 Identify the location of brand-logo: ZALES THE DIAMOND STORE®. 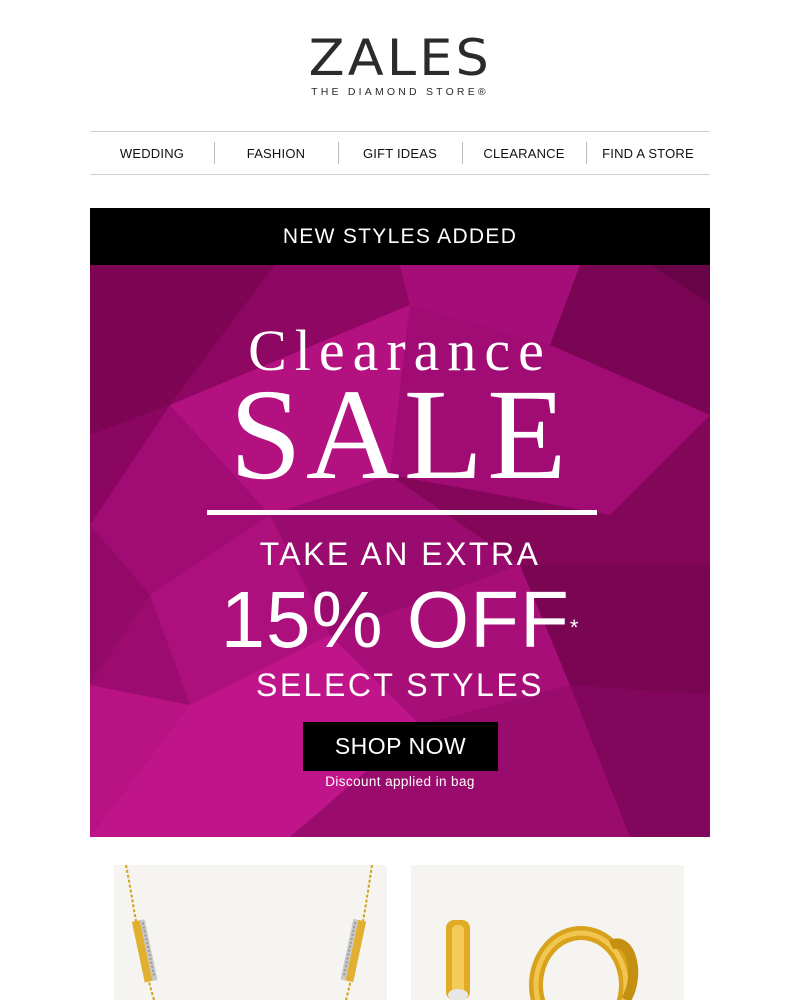
(400, 65).